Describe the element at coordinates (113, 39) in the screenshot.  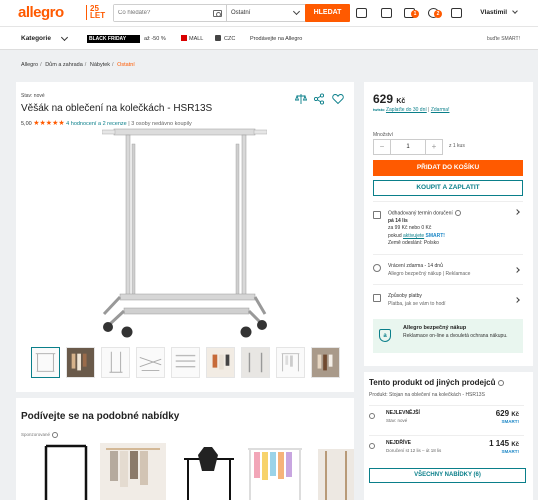
I see `black-friday-banner: BLACK FRIDAY` at that location.